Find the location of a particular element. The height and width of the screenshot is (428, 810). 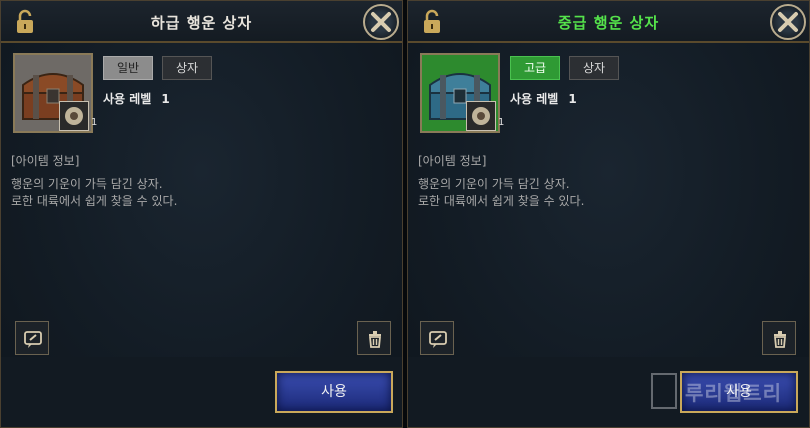

grade-badge: 일반 is located at coordinates (128, 68).